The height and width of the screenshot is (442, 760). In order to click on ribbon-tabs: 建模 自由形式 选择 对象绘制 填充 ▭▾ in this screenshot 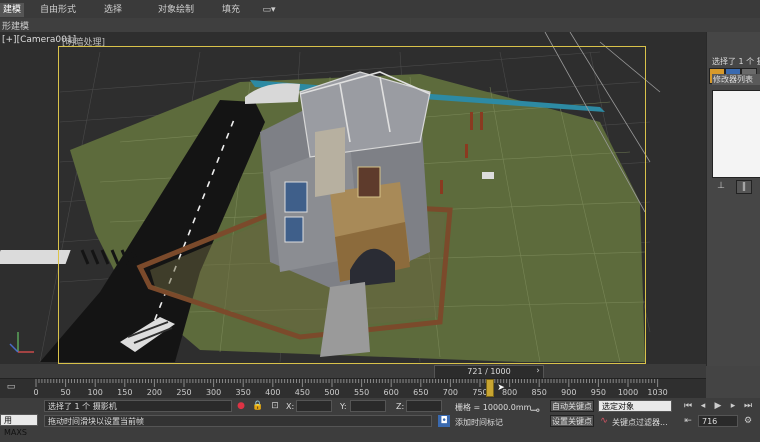, I will do `click(380, 9)`.